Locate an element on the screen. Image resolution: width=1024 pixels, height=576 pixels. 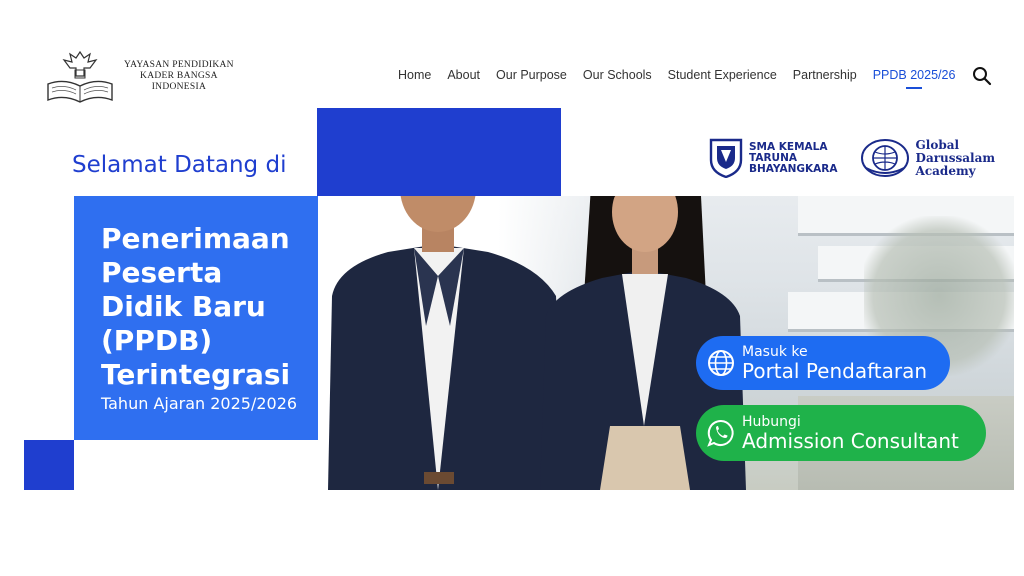
decor-block-top is located at coordinates (439, 152).